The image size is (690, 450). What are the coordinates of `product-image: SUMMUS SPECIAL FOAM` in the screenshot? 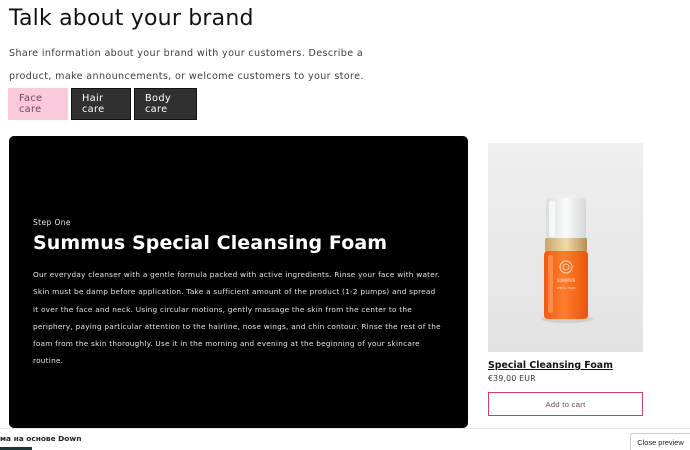 It's located at (565, 247).